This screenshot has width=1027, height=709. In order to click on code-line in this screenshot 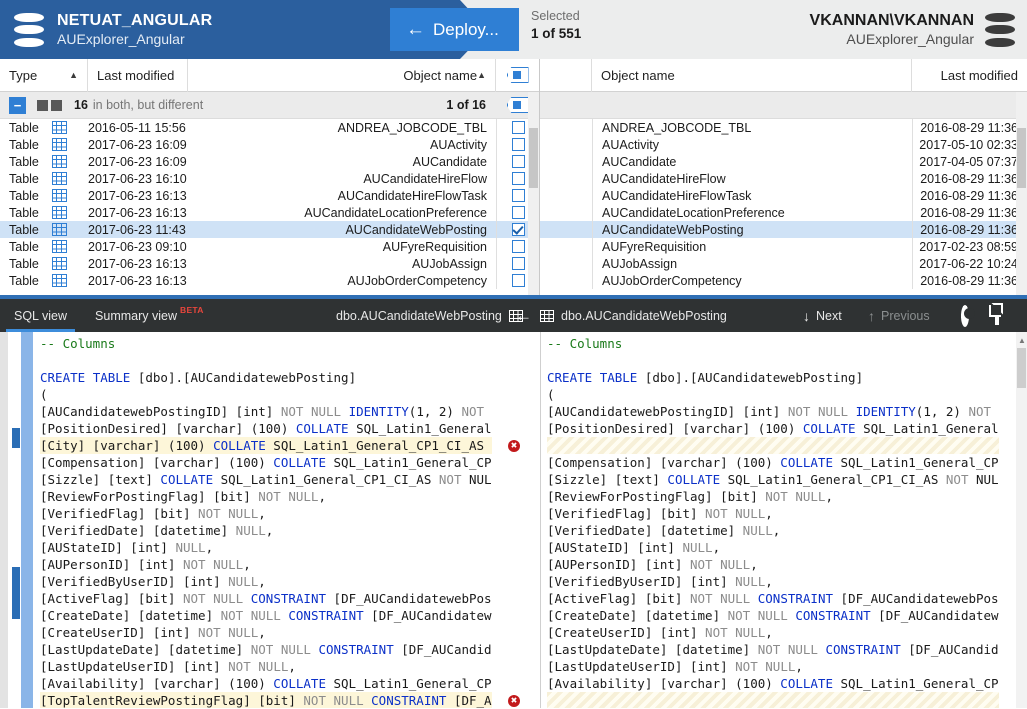, I will do `click(773, 445)`.